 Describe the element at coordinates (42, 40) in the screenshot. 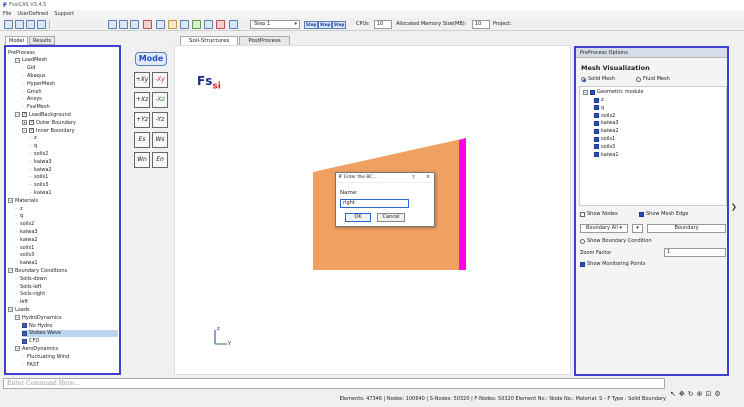

I see `tab-results: Results` at that location.